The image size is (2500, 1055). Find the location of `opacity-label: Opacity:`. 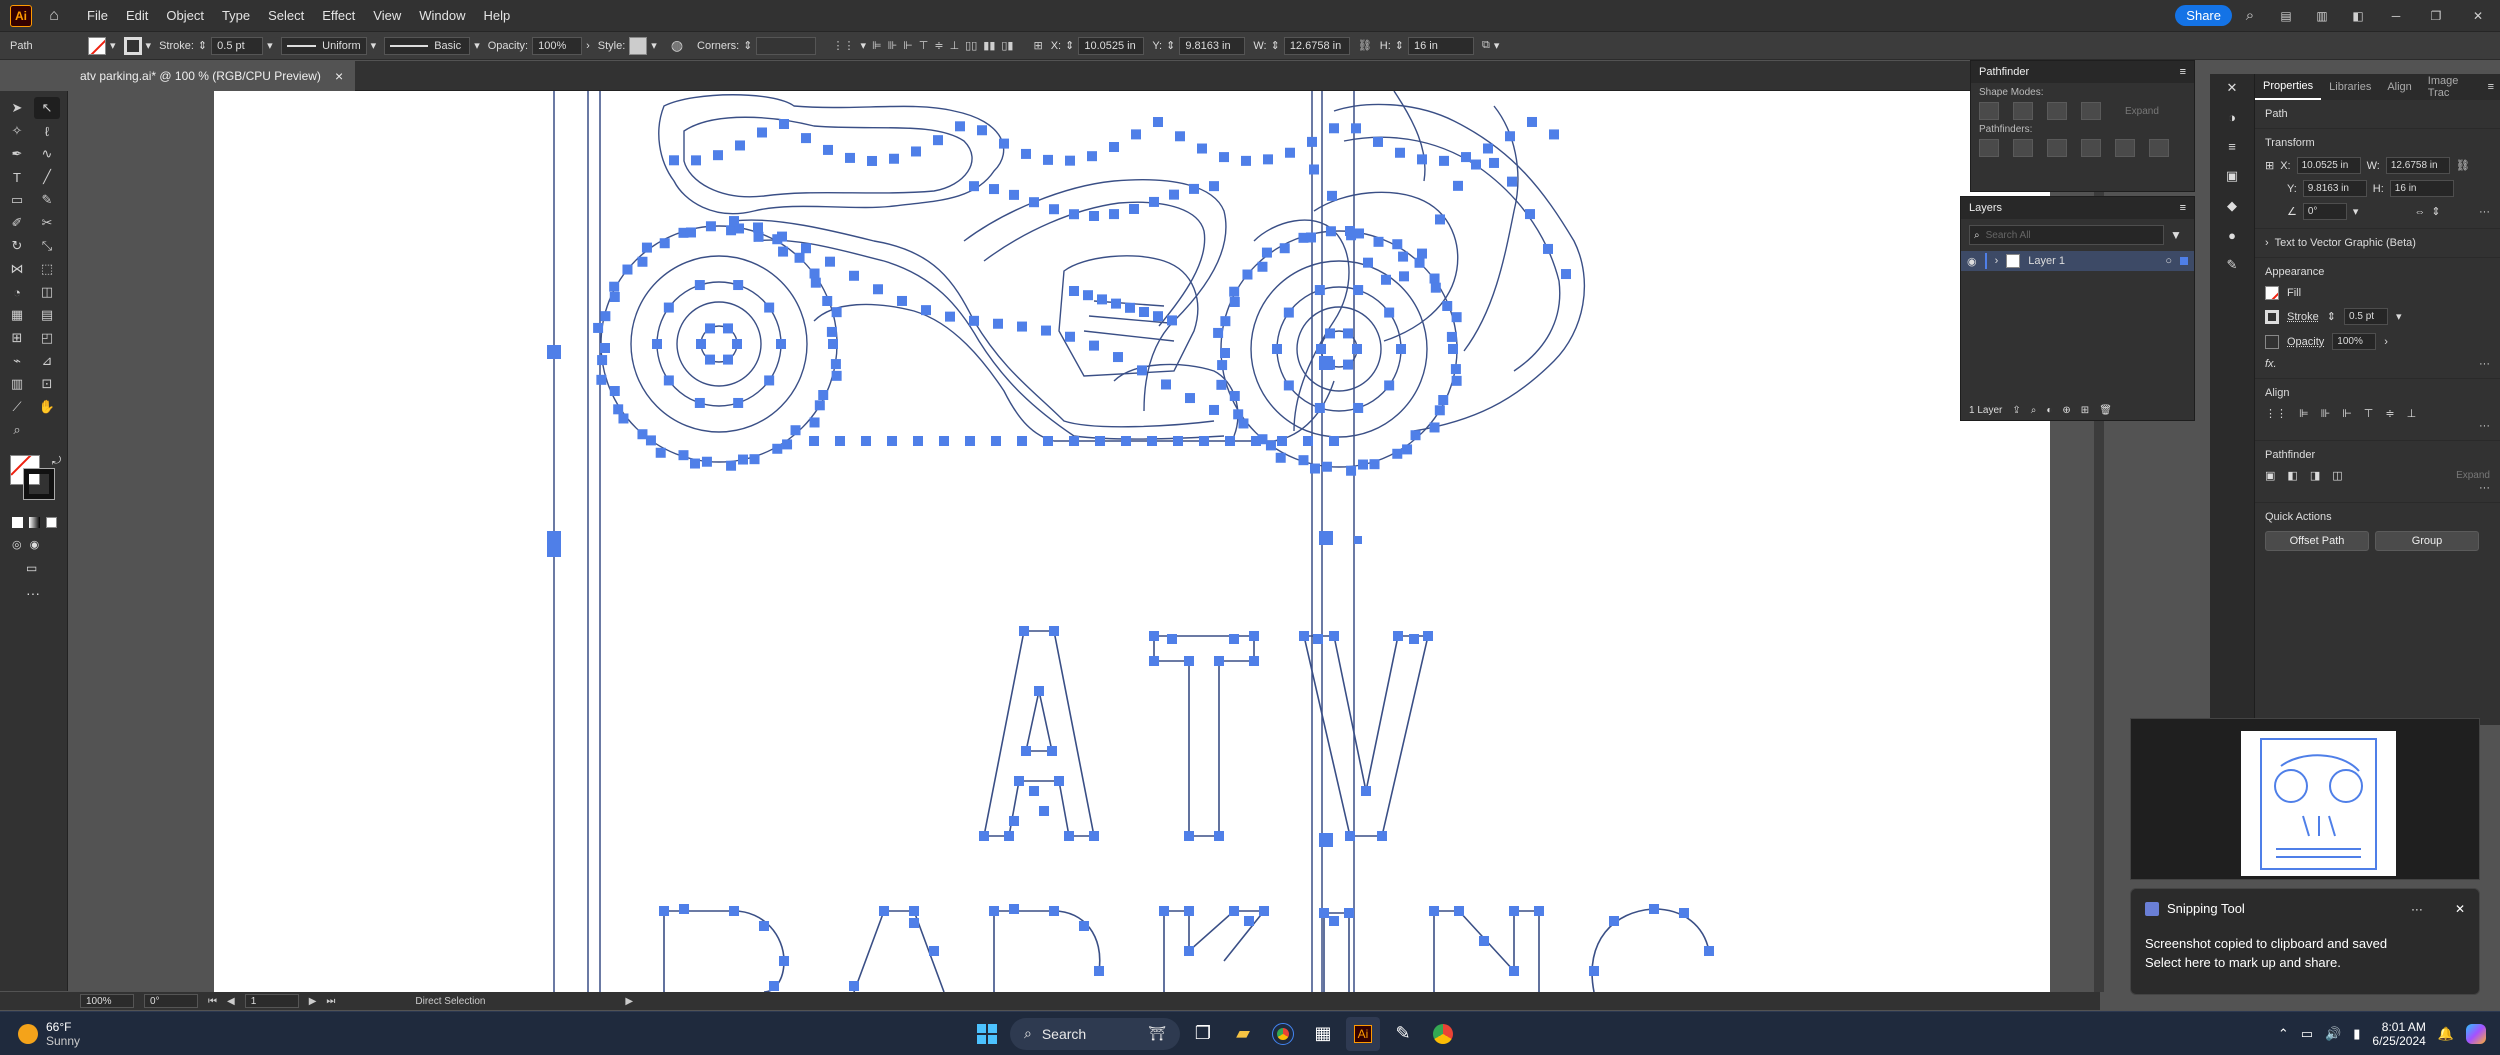

opacity-label: Opacity: is located at coordinates (508, 46).